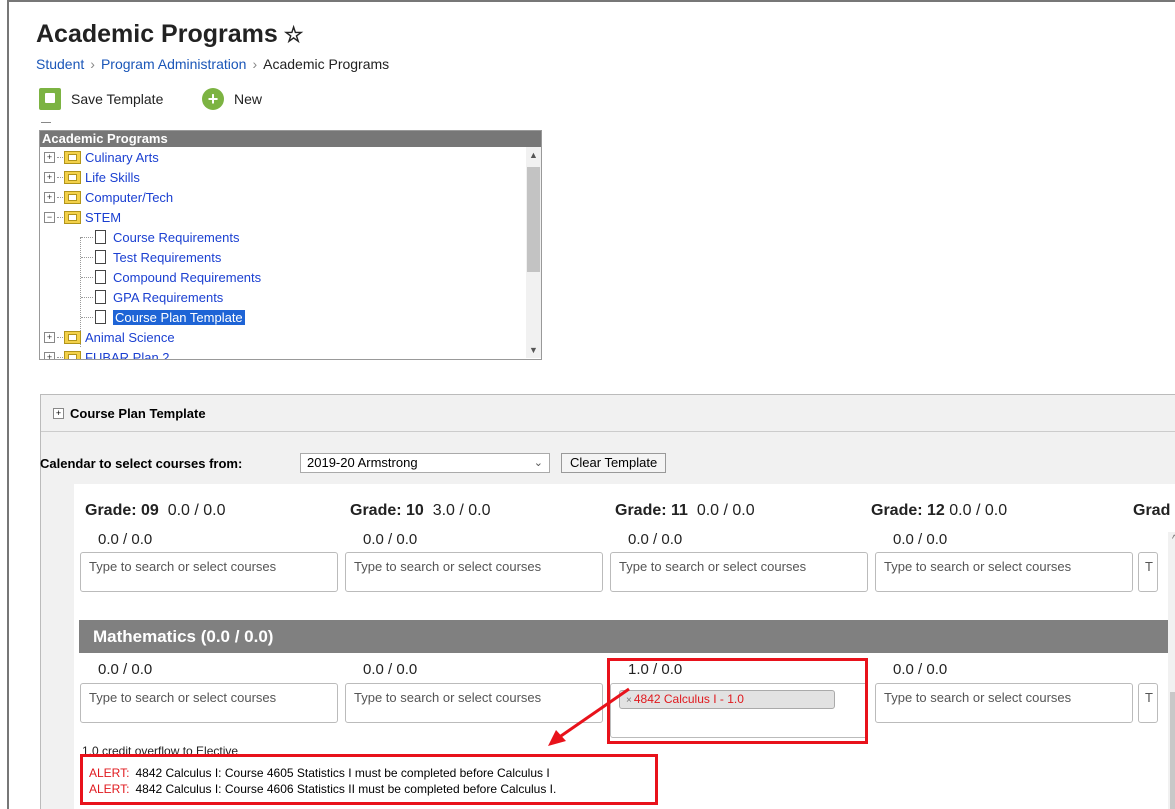  Describe the element at coordinates (178, 277) in the screenshot. I see `tree-item-compound-requirements: Compound Requirements` at that location.